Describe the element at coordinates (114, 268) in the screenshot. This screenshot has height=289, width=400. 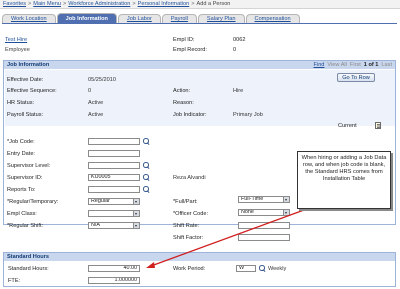
I see `standard-hours-input: 40.00` at that location.